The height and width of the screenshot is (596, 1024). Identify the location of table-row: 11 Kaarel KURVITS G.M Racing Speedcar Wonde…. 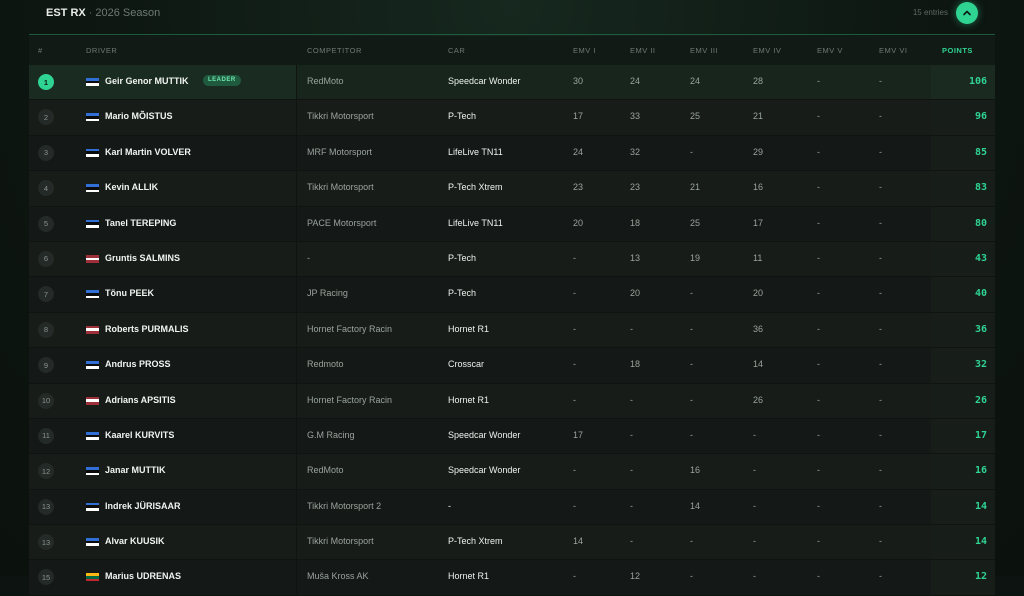
(512, 436).